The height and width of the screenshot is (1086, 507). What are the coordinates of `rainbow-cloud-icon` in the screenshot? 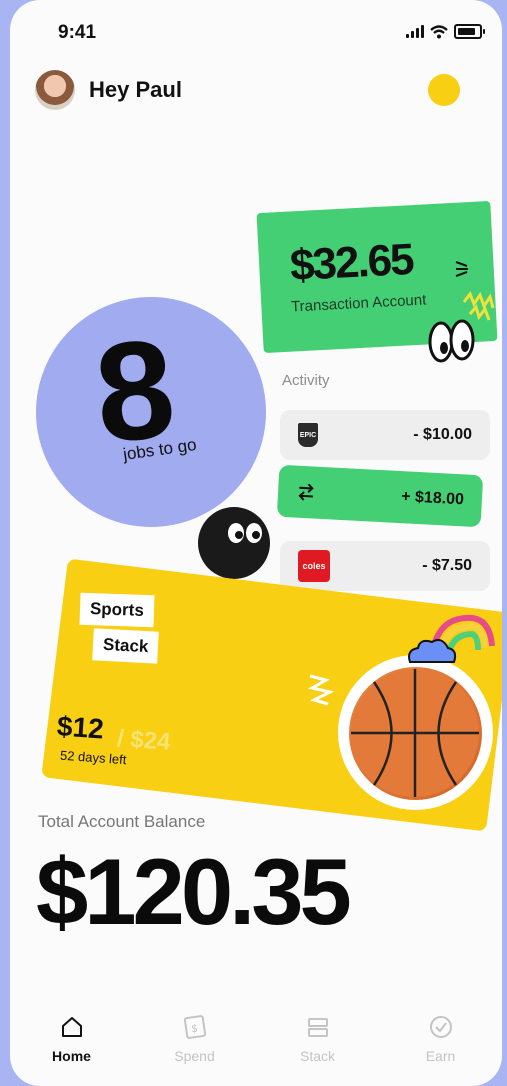 It's located at (451, 638).